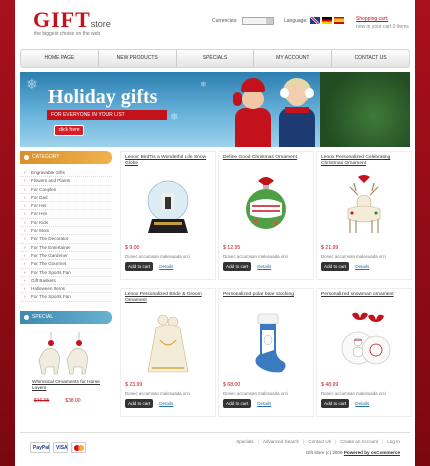 This screenshot has height=466, width=430. What do you see at coordinates (107, 115) in the screenshot?
I see `banner-subtitle: FOR EVERYONE IN YOUR LIST` at bounding box center [107, 115].